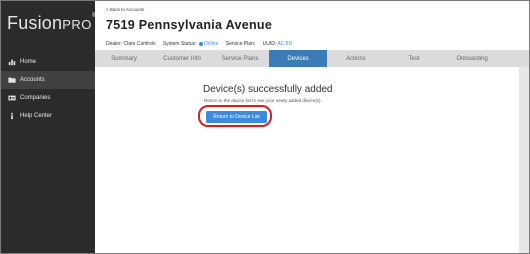  I want to click on tab-onboarding: Onboarding, so click(472, 58).